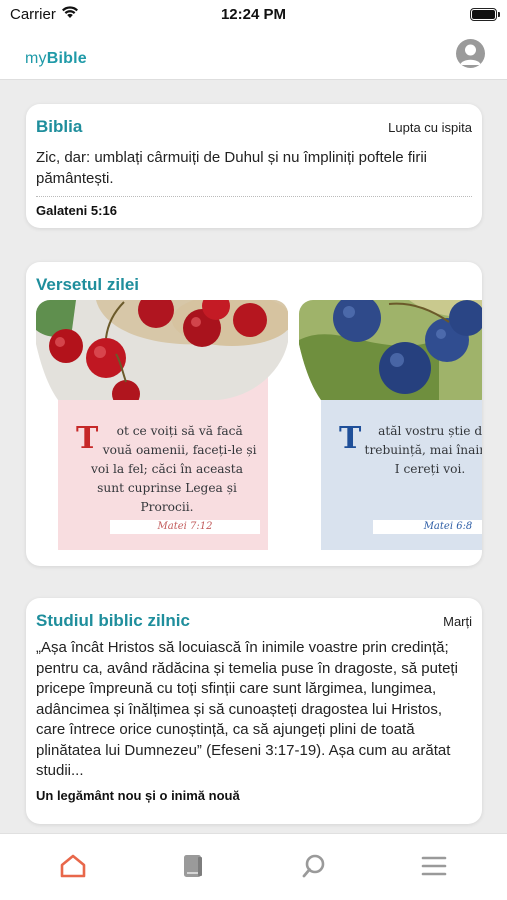  Describe the element at coordinates (427, 527) in the screenshot. I see `verse-slide-reference: Matei 6:8` at that location.